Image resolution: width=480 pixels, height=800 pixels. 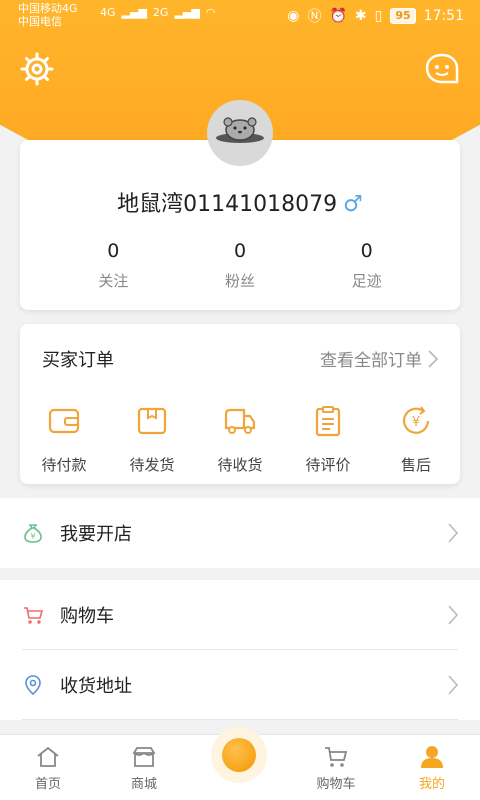 I want to click on tab-mine: 我的, so click(x=432, y=767).